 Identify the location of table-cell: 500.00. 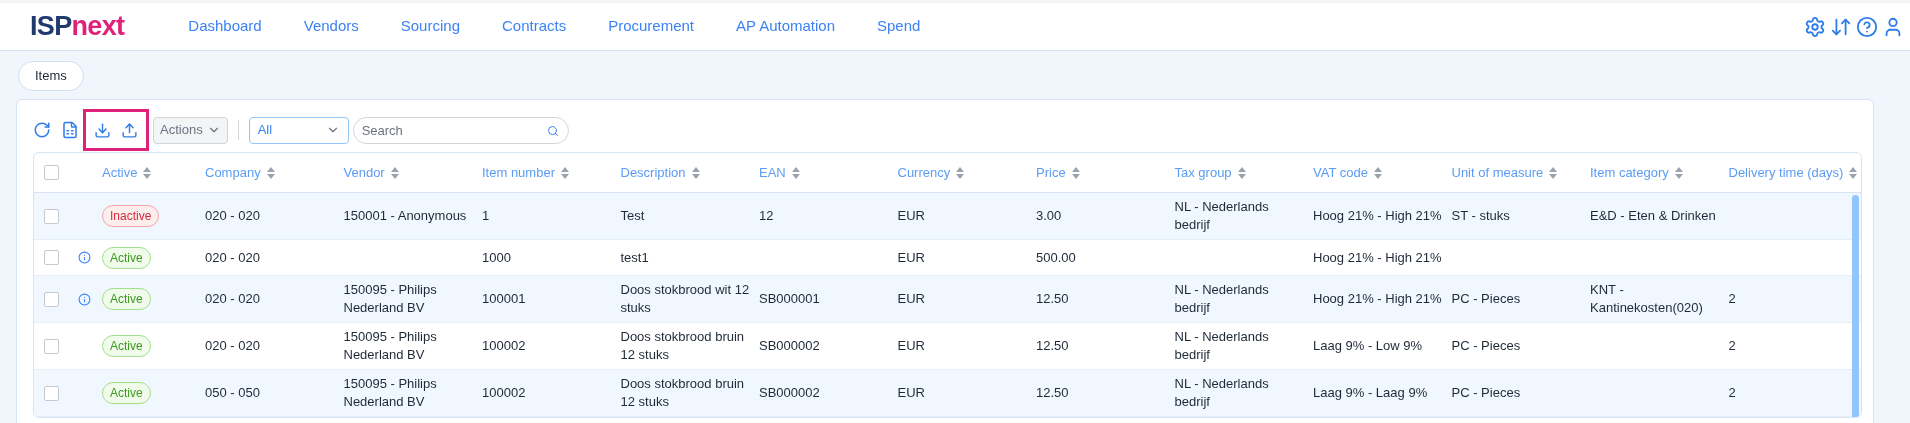
(1056, 257).